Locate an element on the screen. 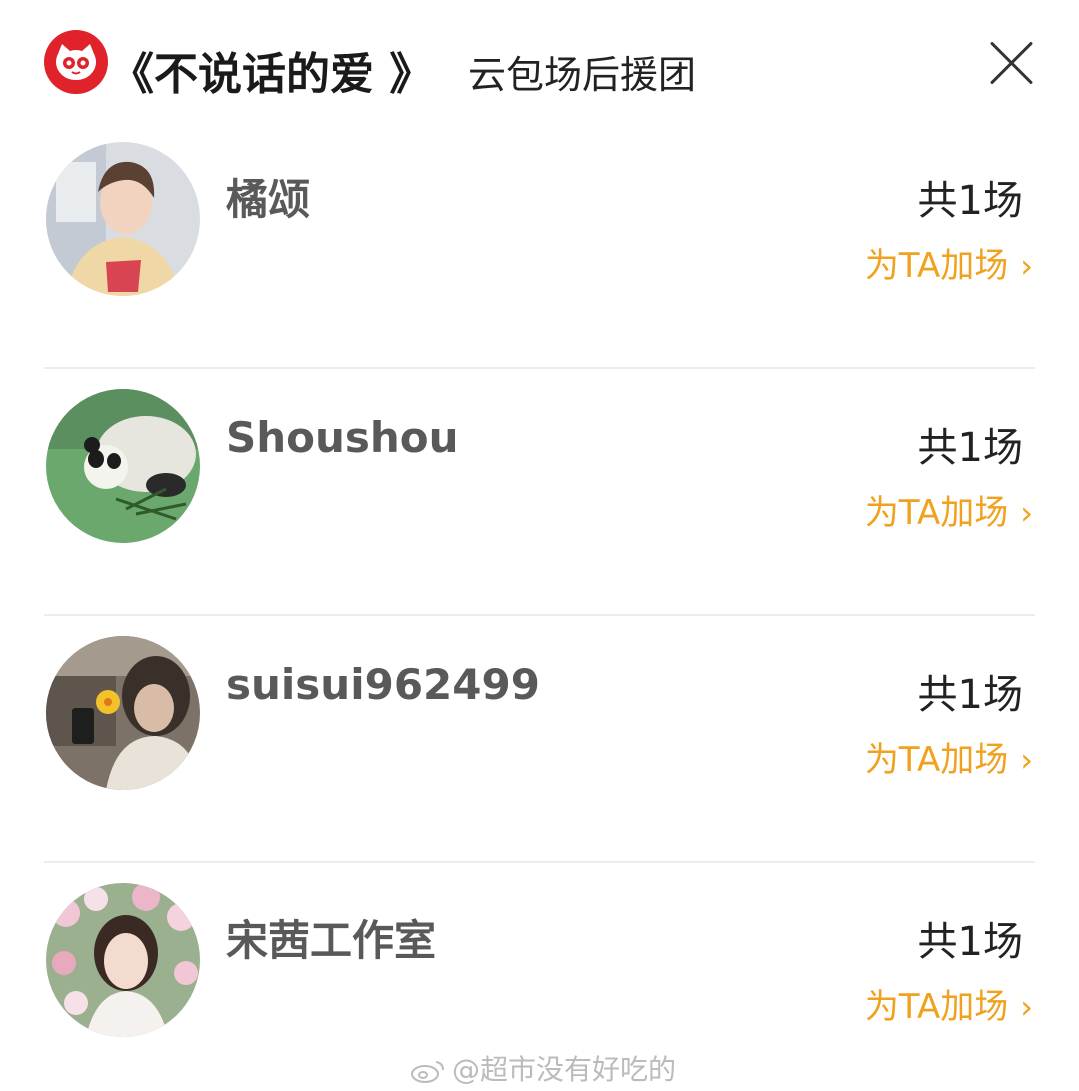 Image resolution: width=1079 pixels, height=1091 pixels. sheet-header: 《不说话的爱 》 云包场后援团 is located at coordinates (544, 64).